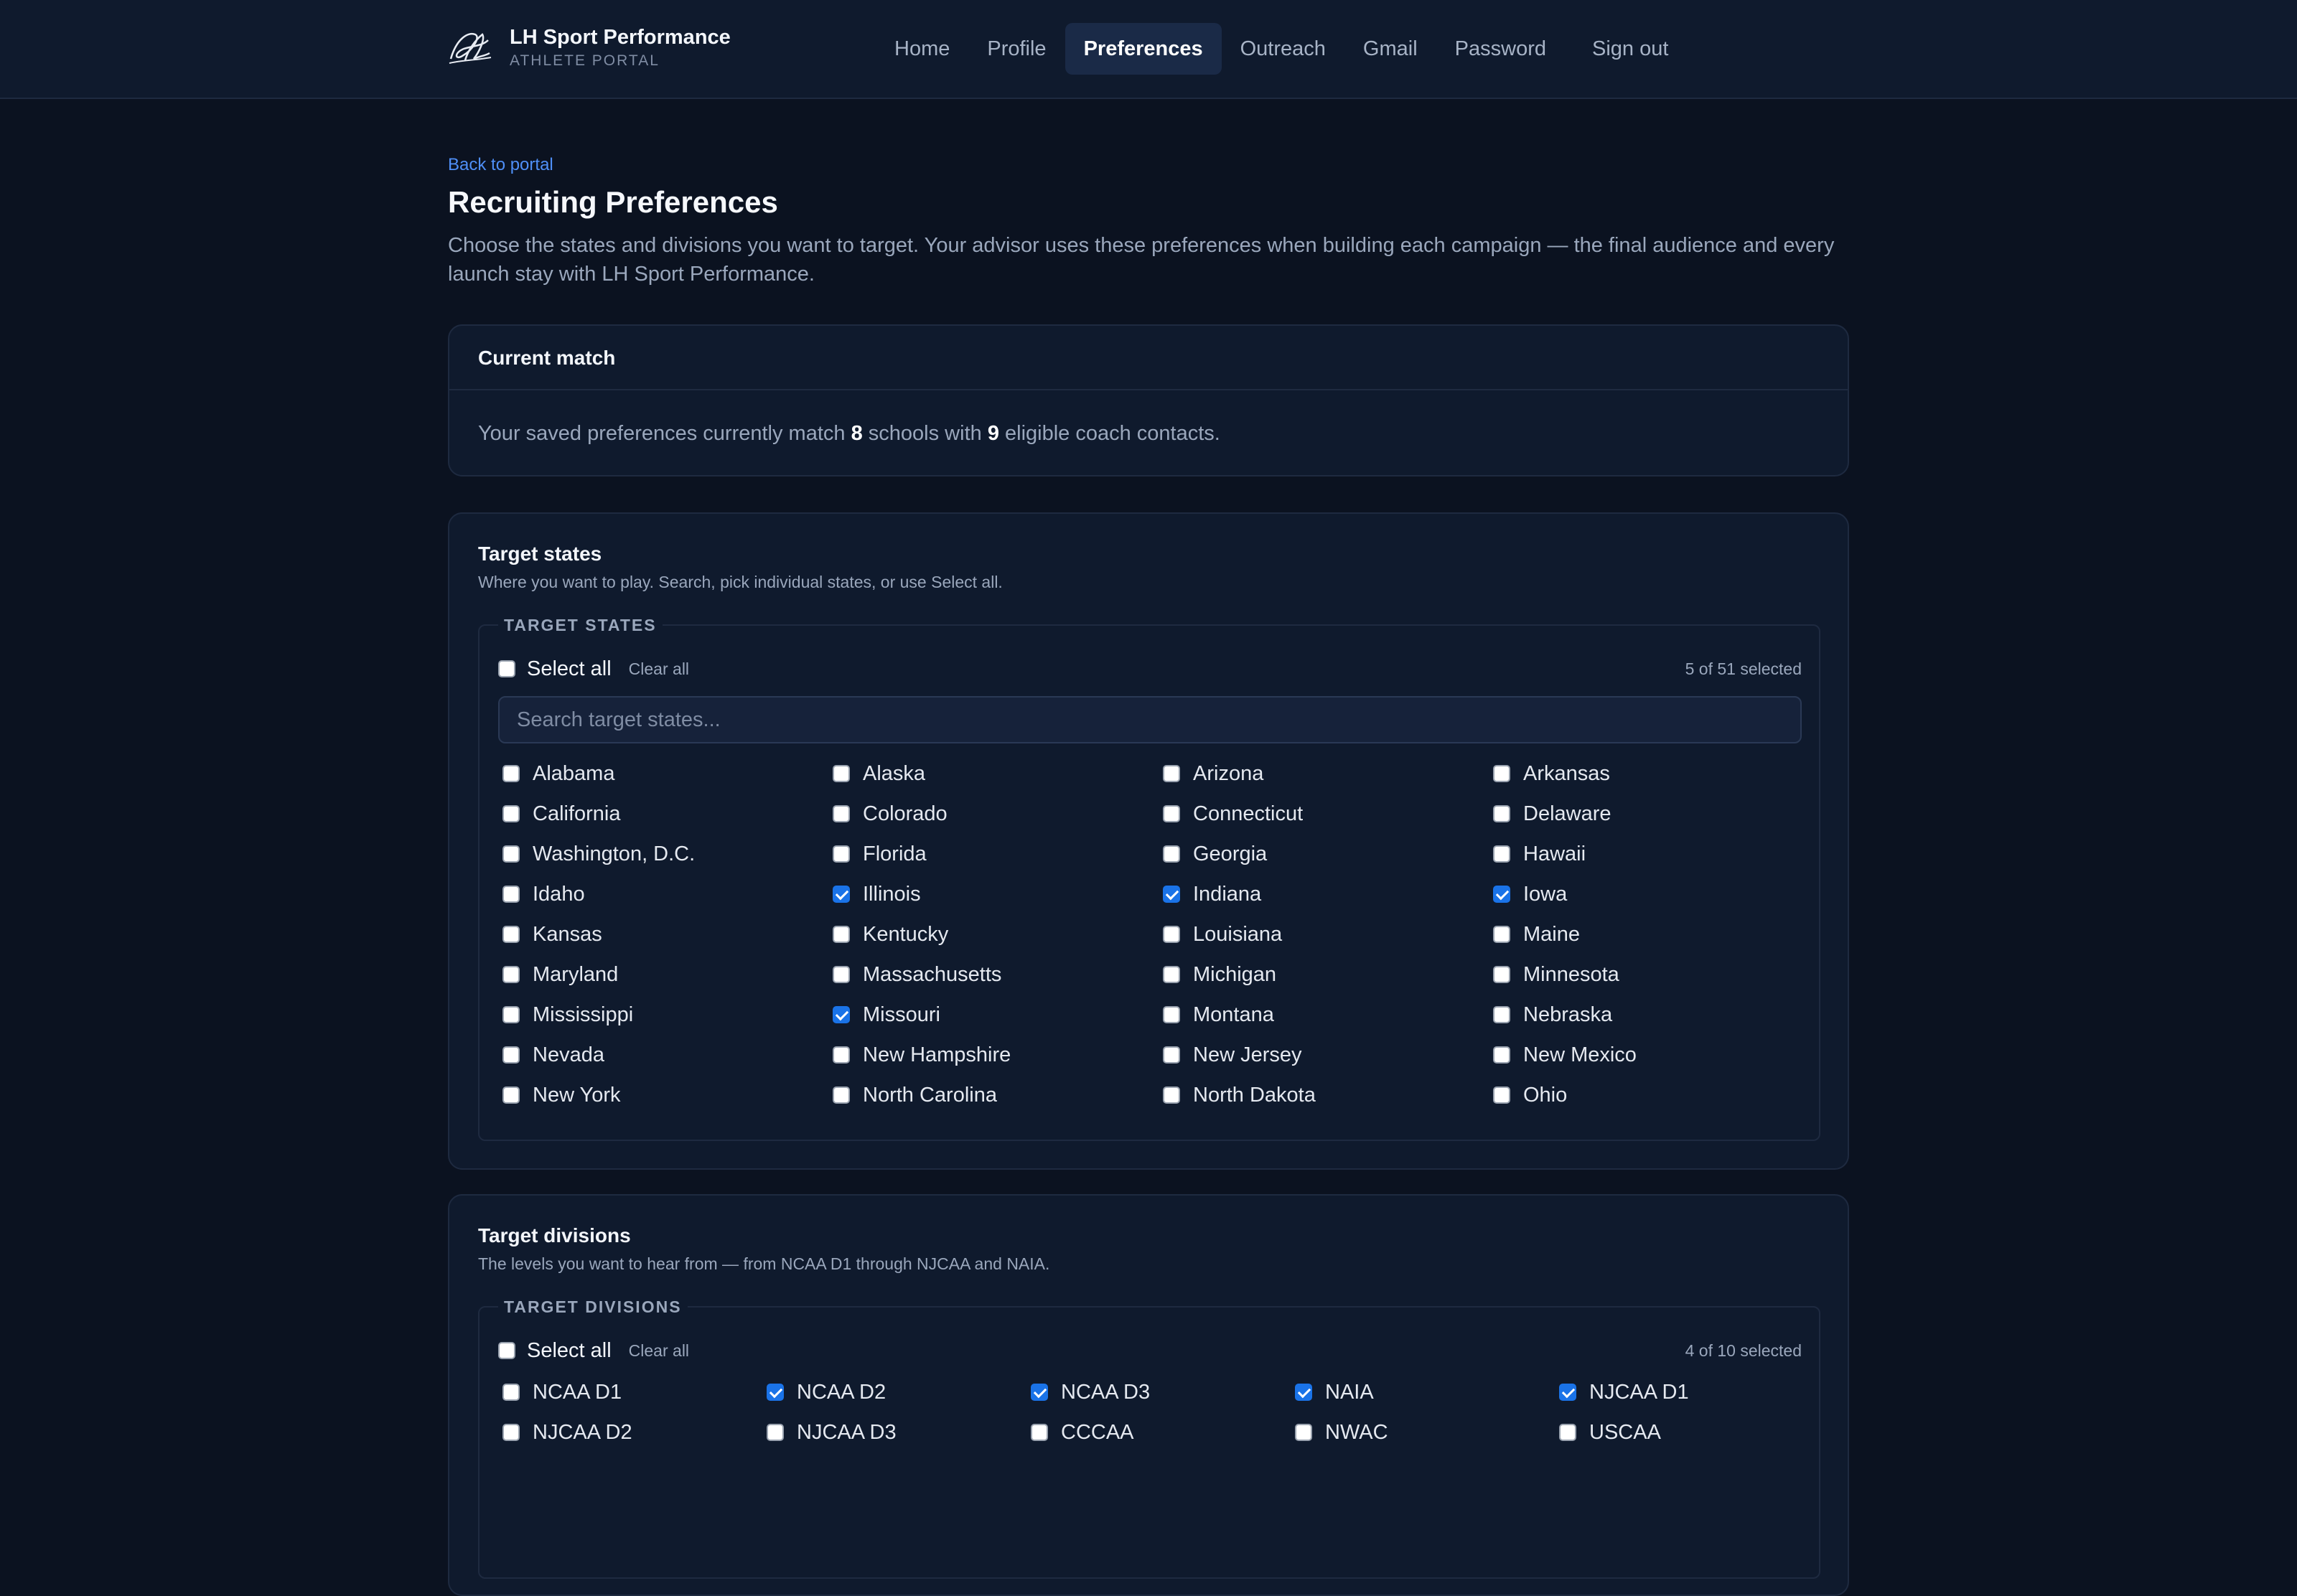 This screenshot has width=2297, height=1596. What do you see at coordinates (1016, 49) in the screenshot?
I see `nav-profile: Profile` at bounding box center [1016, 49].